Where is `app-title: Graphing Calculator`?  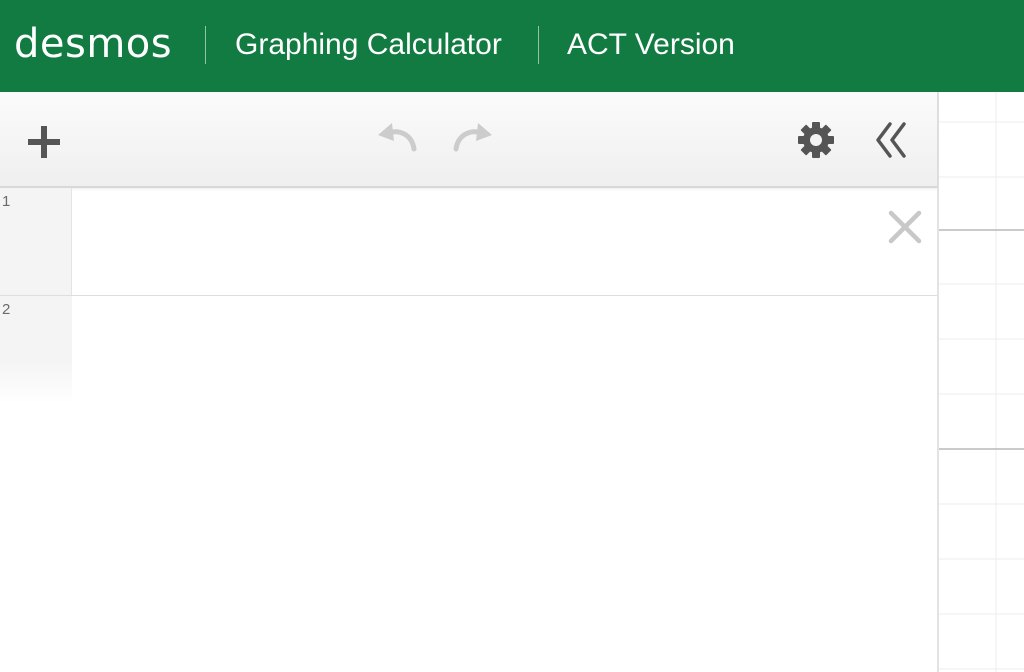
app-title: Graphing Calculator is located at coordinates (368, 44).